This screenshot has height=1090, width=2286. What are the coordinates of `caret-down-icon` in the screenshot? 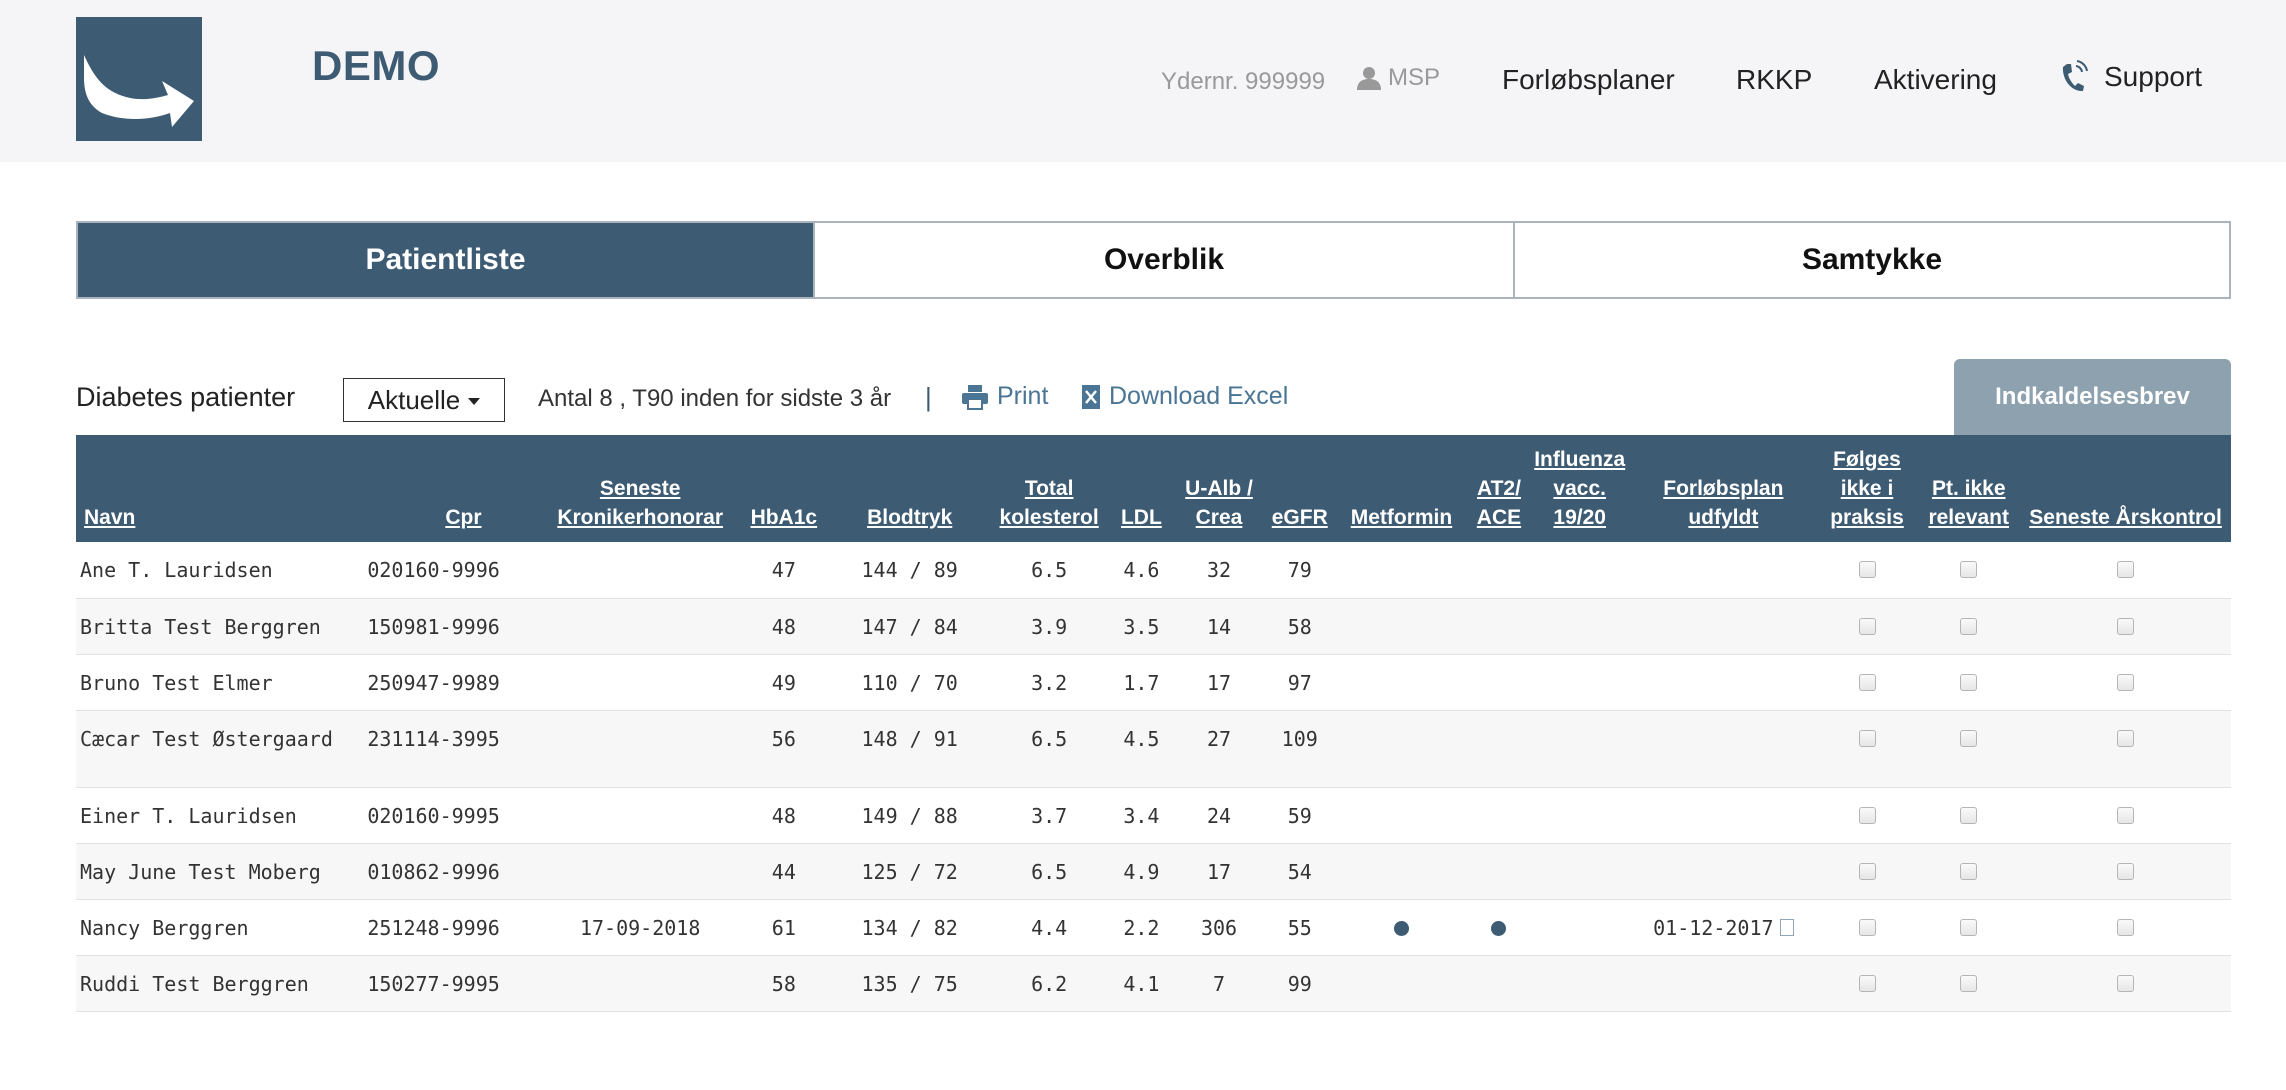 It's located at (474, 401).